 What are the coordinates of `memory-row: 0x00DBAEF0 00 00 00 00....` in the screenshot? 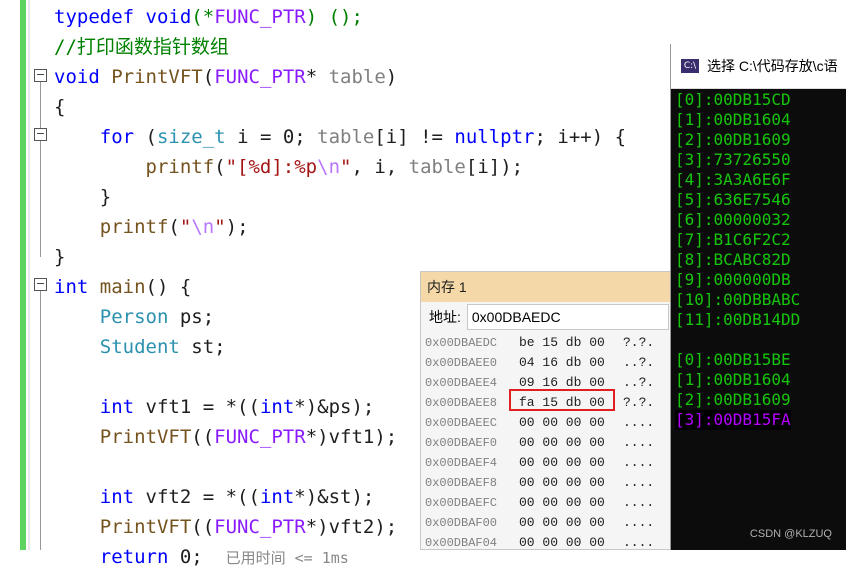 It's located at (539, 443).